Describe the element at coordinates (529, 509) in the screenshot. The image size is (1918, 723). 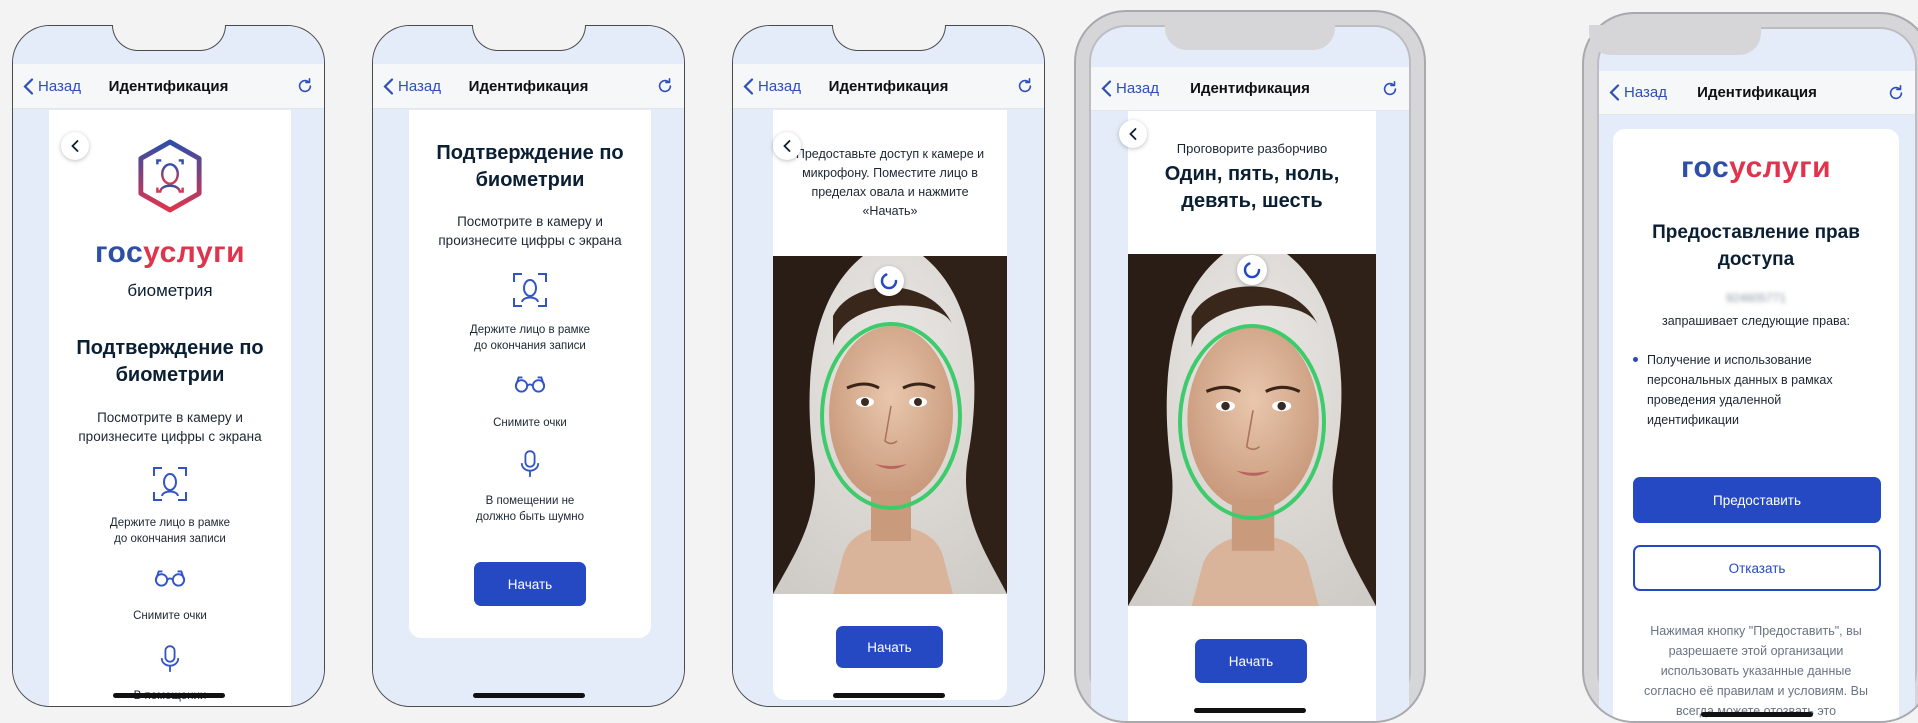
I see `tip-noise: В помещении не должно быть шумно` at that location.